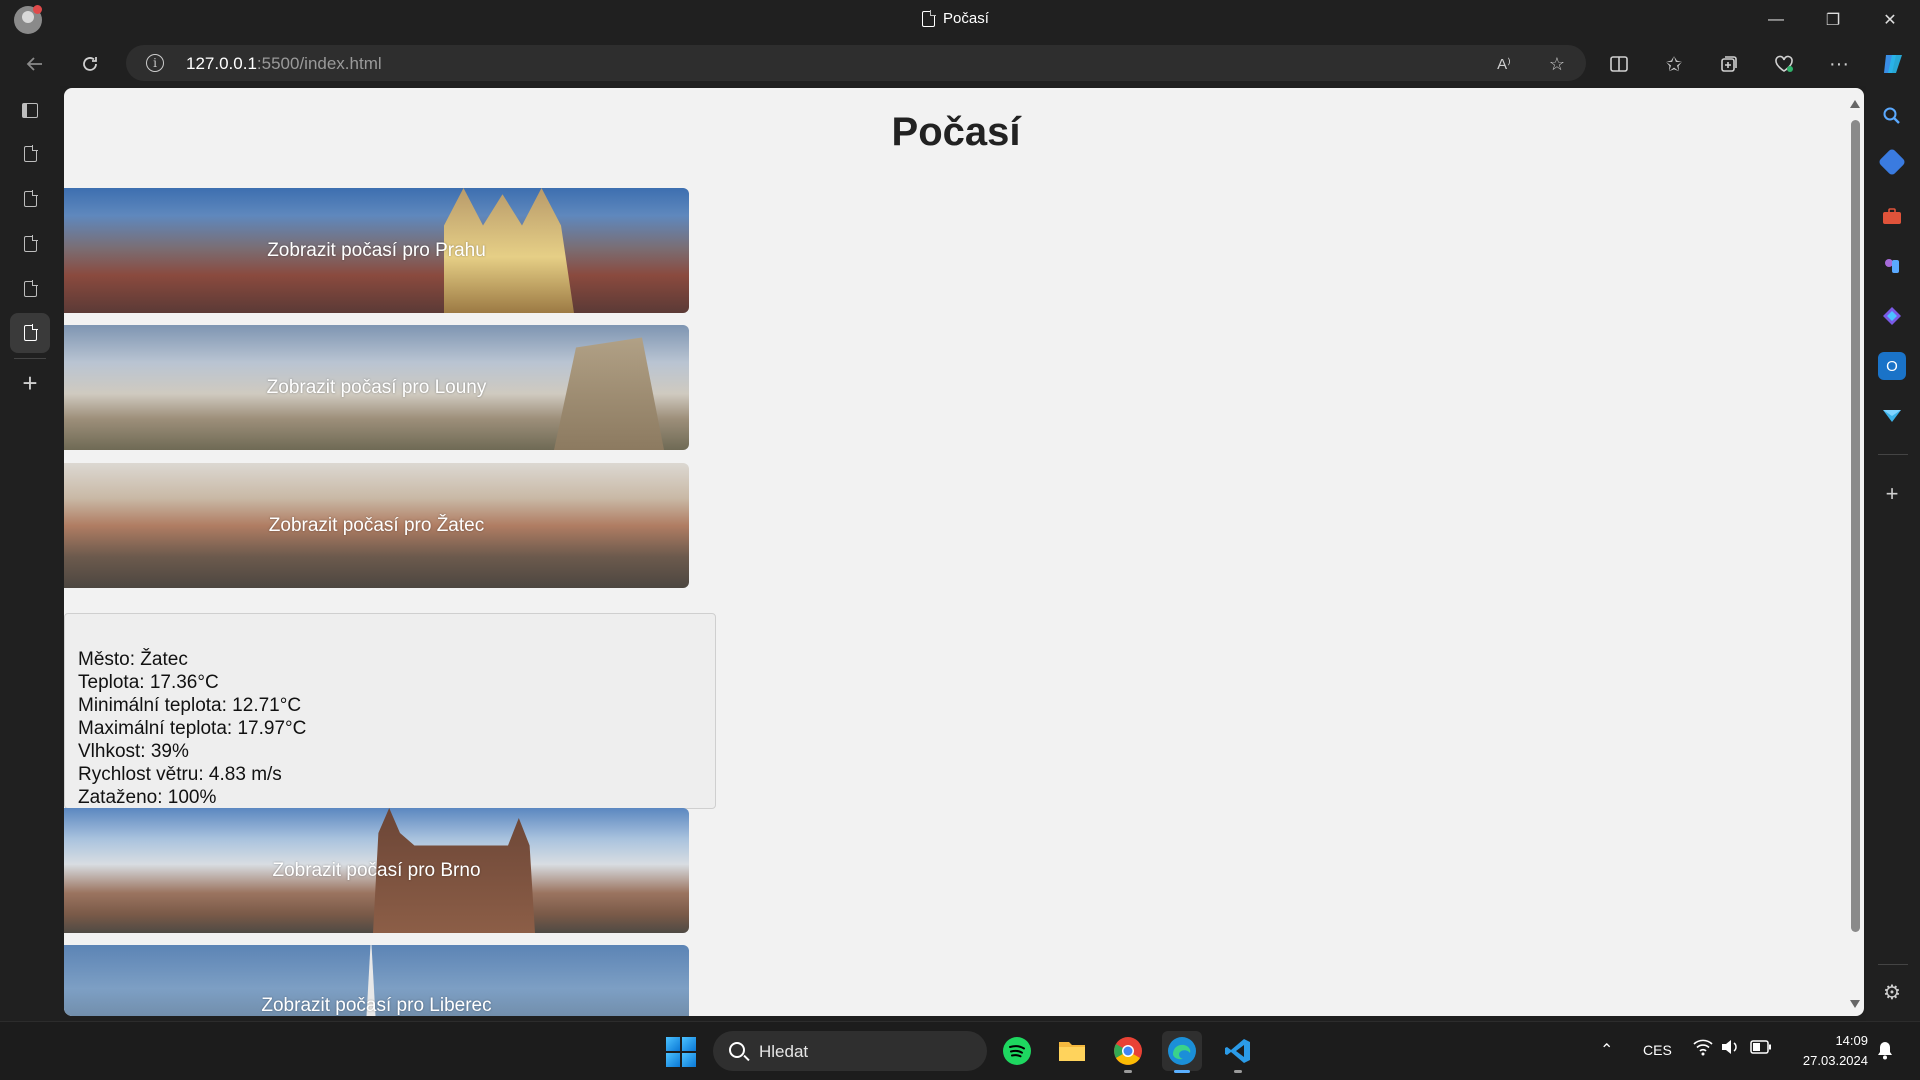 The width and height of the screenshot is (1920, 1080). Describe the element at coordinates (1072, 1051) in the screenshot. I see `file-explorer-icon` at that location.